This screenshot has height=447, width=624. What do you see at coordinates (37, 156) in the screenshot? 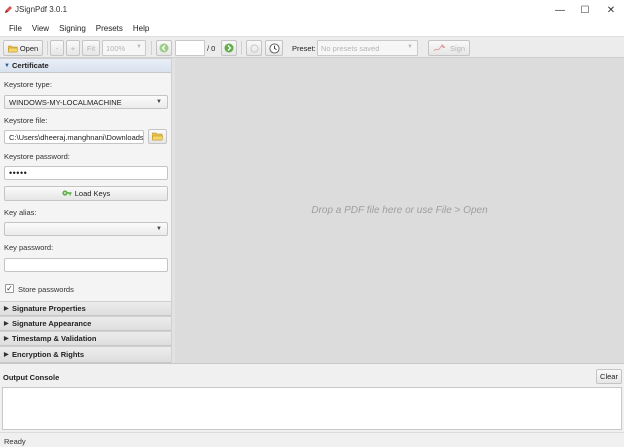
I see `keystore-password-label: Keystore password:` at bounding box center [37, 156].